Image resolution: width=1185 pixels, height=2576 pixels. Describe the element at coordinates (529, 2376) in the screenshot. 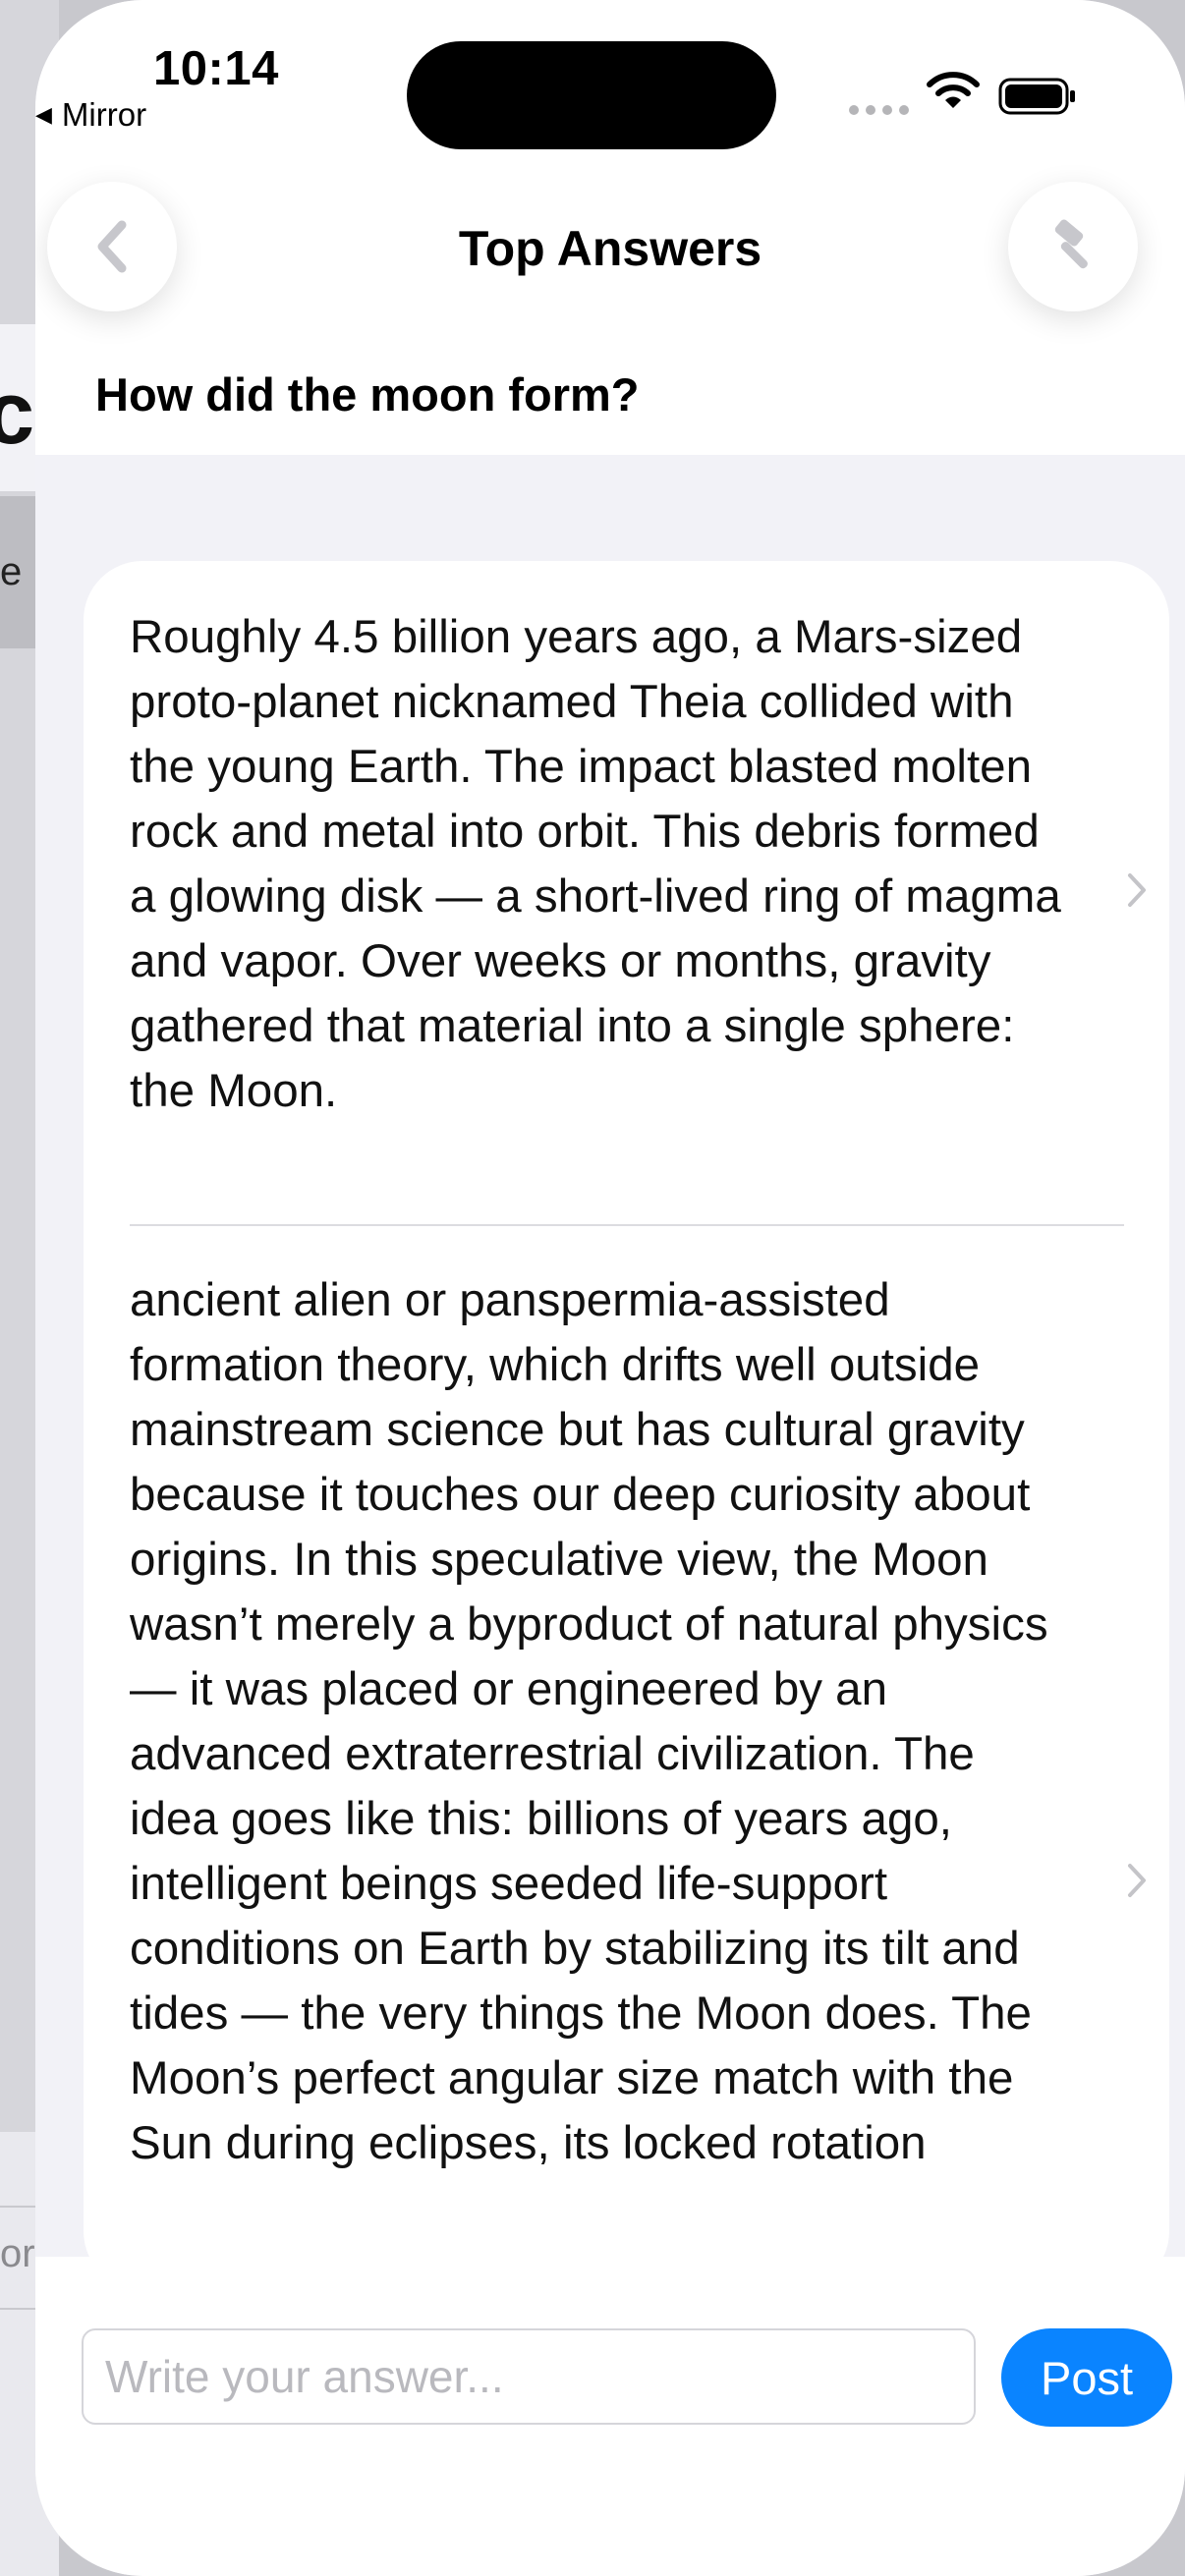

I see `answer-input` at that location.